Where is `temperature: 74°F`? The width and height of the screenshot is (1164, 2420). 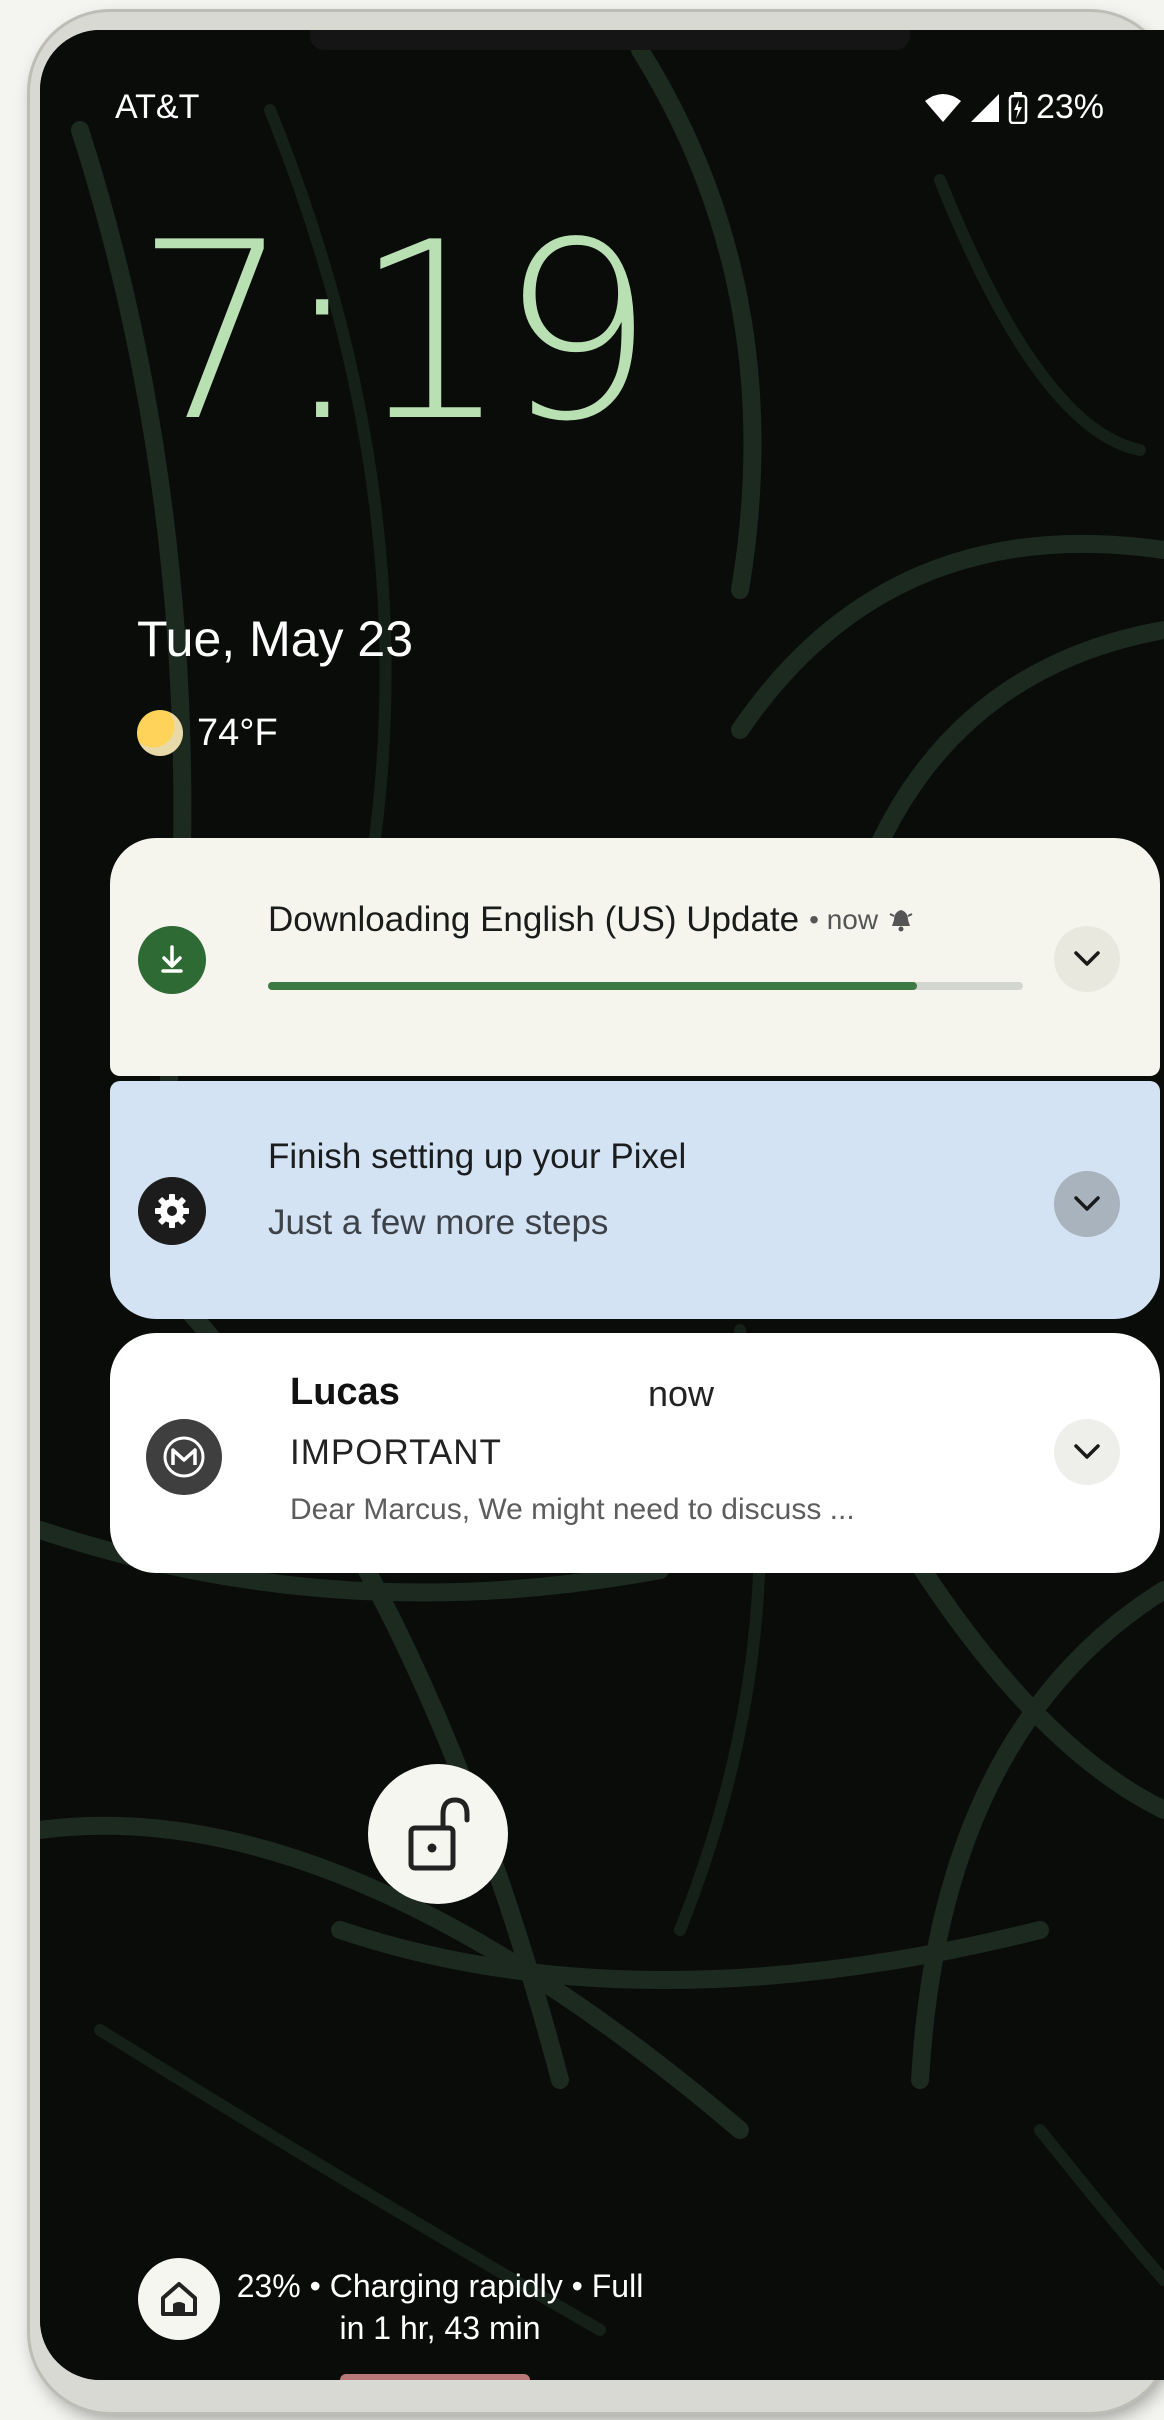
temperature: 74°F is located at coordinates (237, 732).